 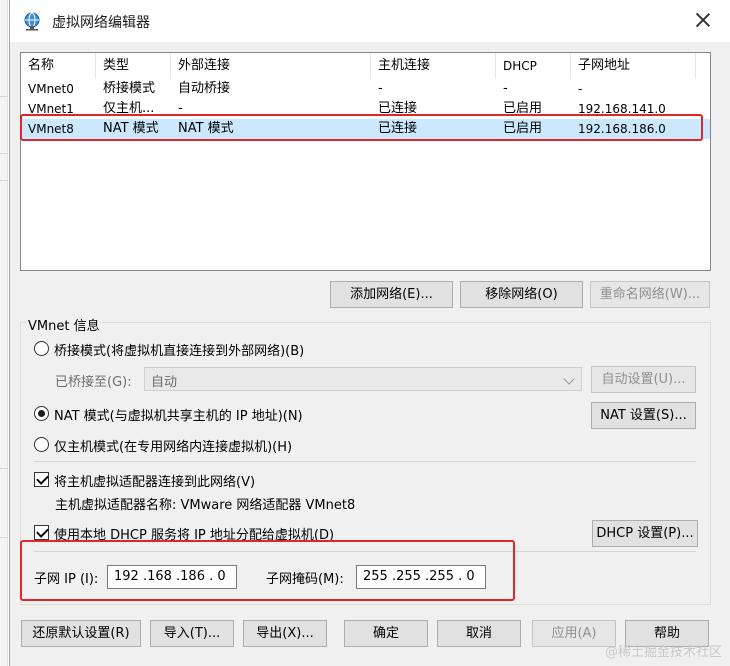 I want to click on column-header-name: 名称, so click(x=58, y=66).